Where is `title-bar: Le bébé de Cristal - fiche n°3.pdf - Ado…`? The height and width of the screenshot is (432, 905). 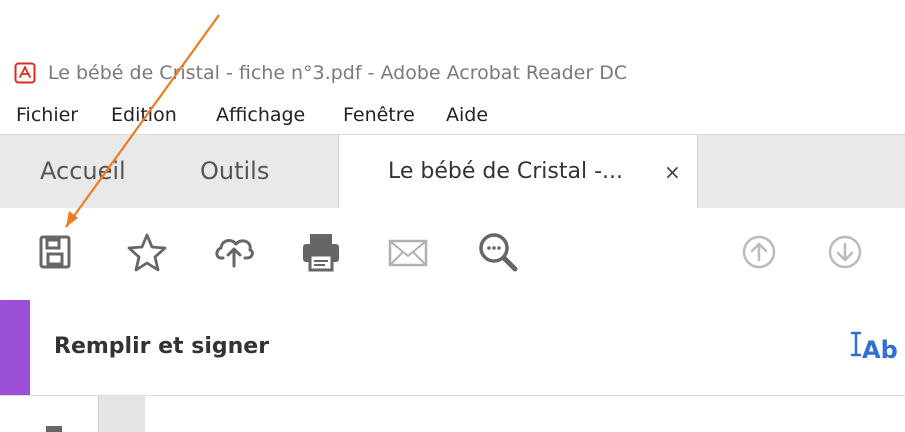
title-bar: Le bébé de Cristal - fiche n°3.pdf - Ado… is located at coordinates (452, 74).